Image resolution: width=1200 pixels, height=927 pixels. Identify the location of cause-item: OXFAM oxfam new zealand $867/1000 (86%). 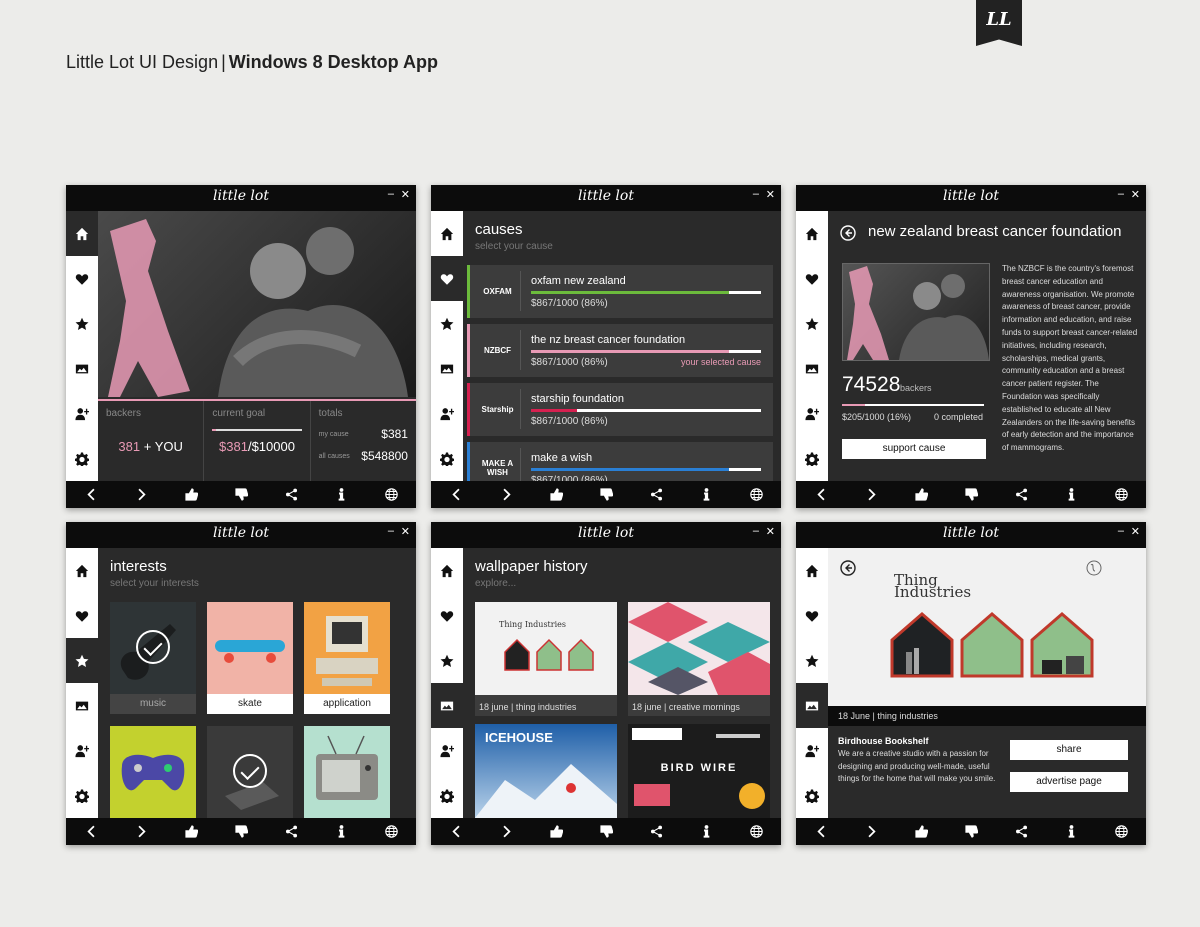
(620, 291).